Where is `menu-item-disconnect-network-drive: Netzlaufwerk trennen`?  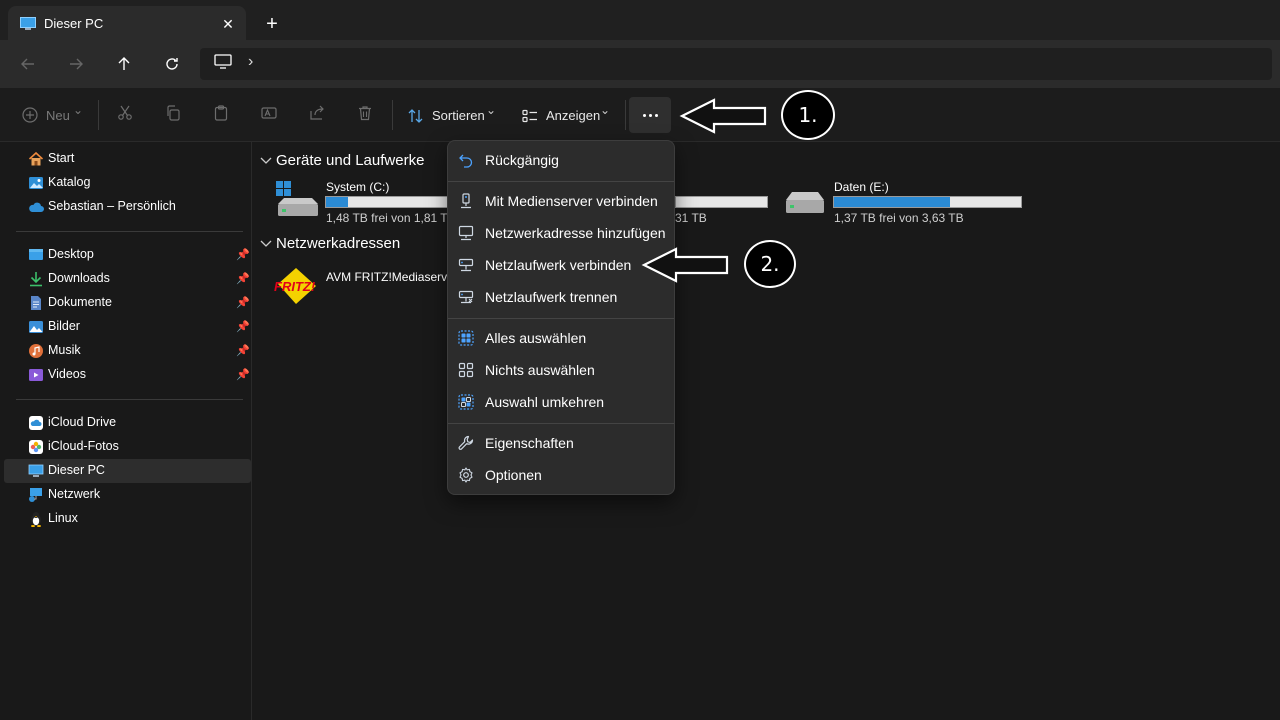 menu-item-disconnect-network-drive: Netzlaufwerk trennen is located at coordinates (561, 297).